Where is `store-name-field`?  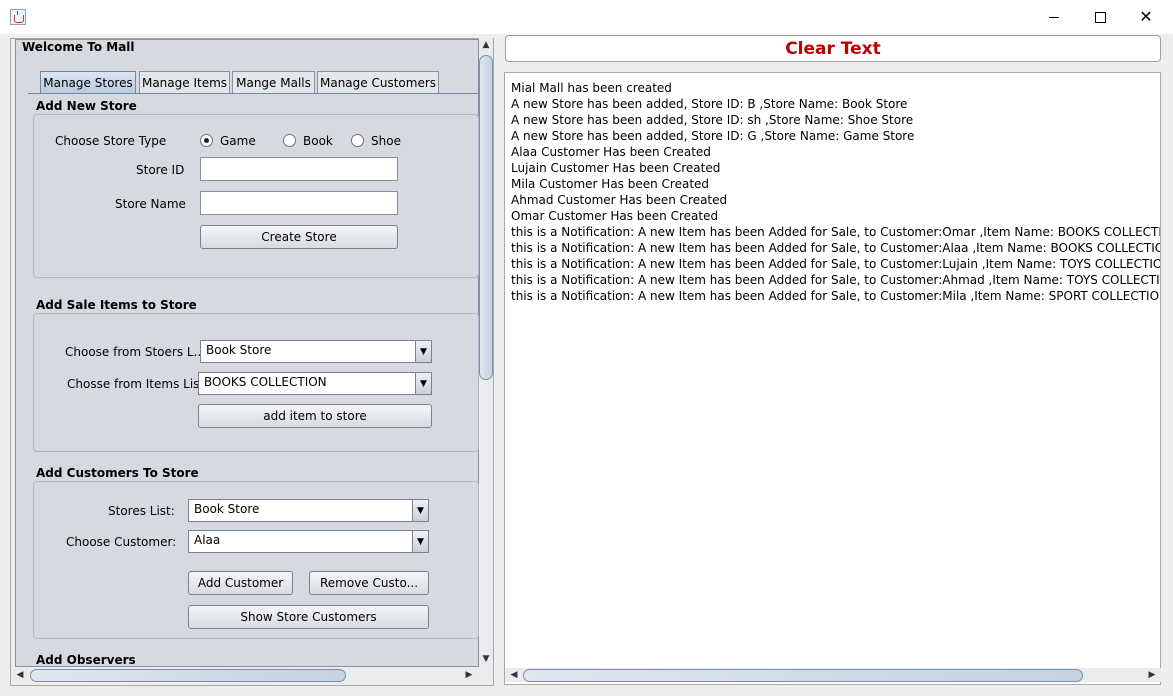
store-name-field is located at coordinates (299, 203).